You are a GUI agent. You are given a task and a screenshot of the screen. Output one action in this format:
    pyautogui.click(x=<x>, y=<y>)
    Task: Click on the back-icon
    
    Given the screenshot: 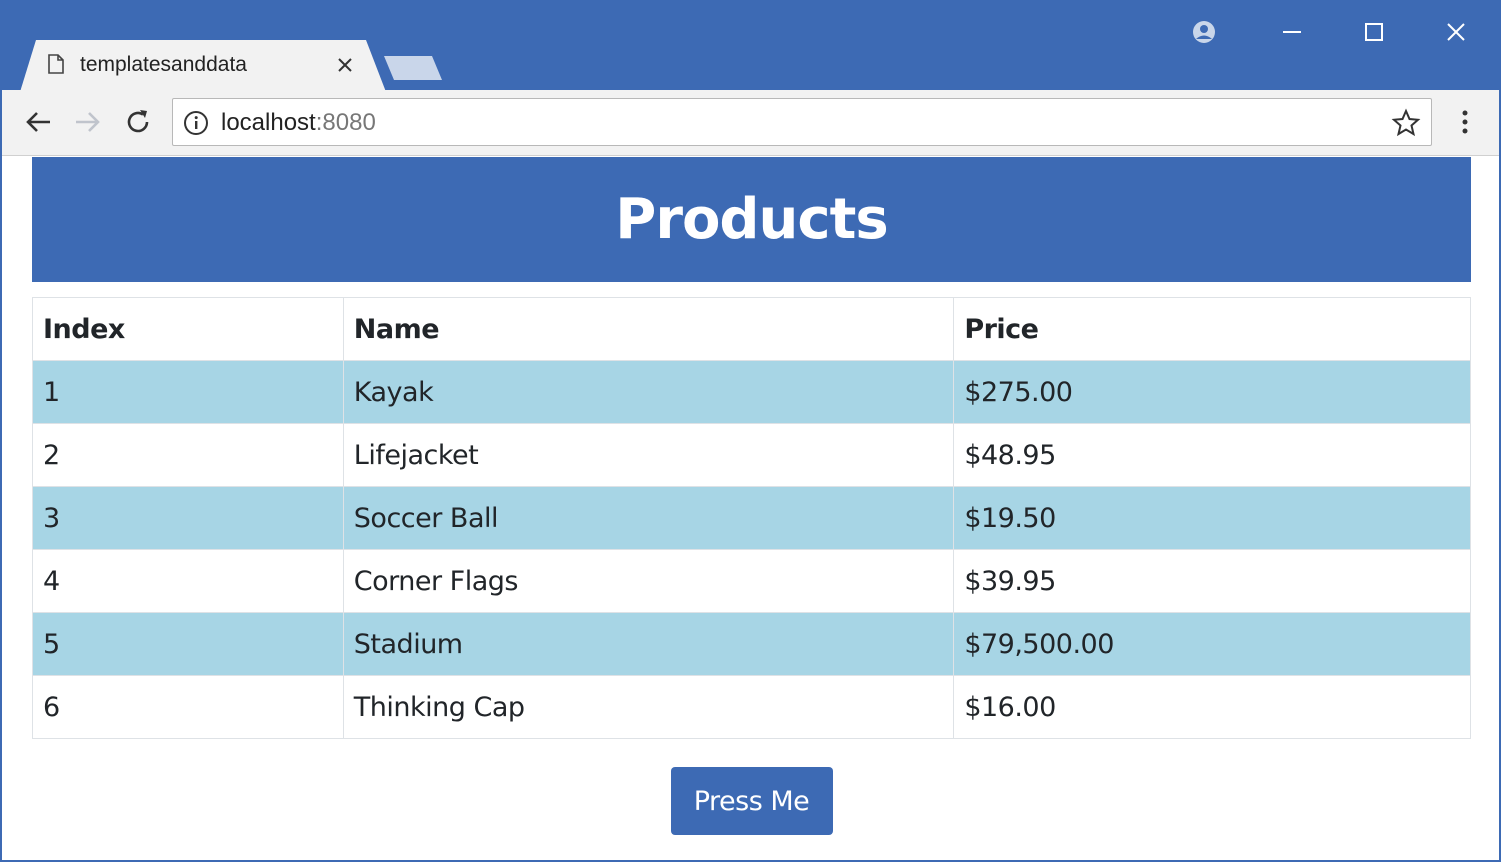 What is the action you would take?
    pyautogui.click(x=38, y=122)
    